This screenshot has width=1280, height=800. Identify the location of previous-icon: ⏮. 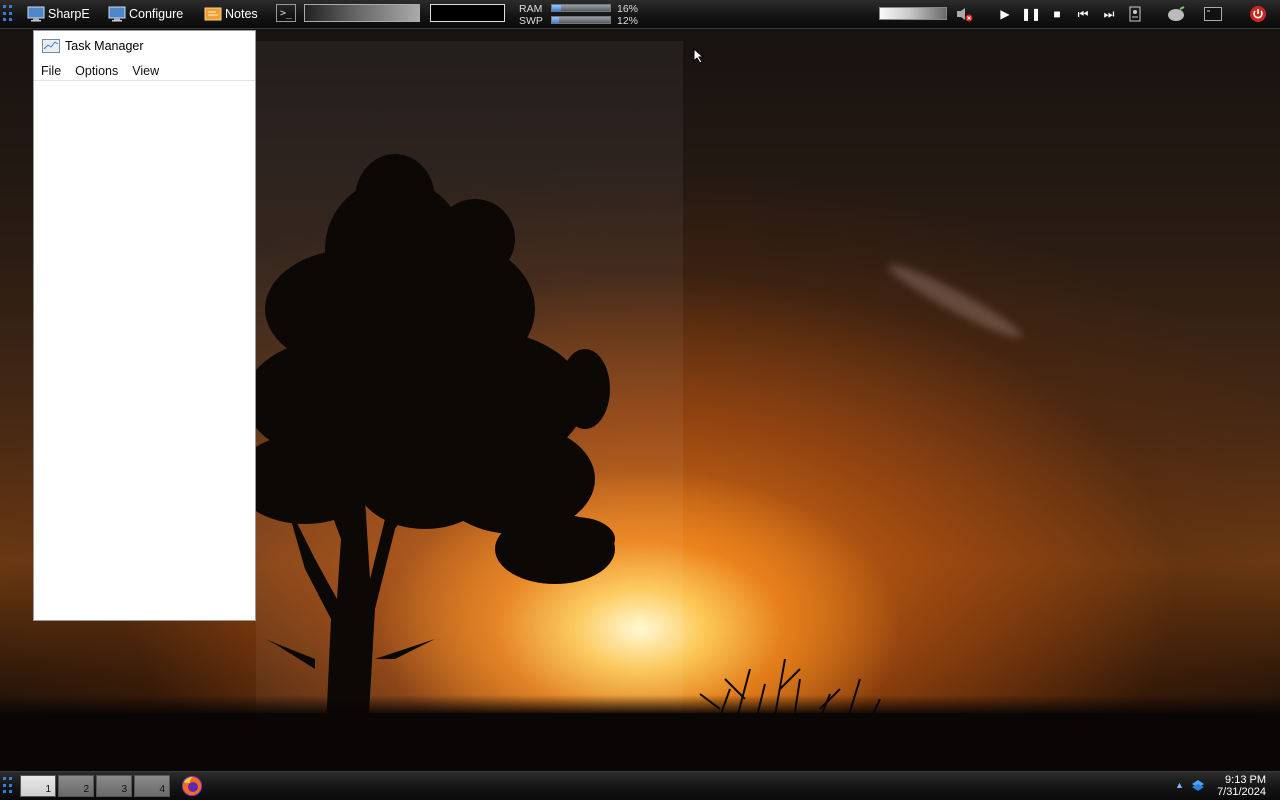
(1083, 14).